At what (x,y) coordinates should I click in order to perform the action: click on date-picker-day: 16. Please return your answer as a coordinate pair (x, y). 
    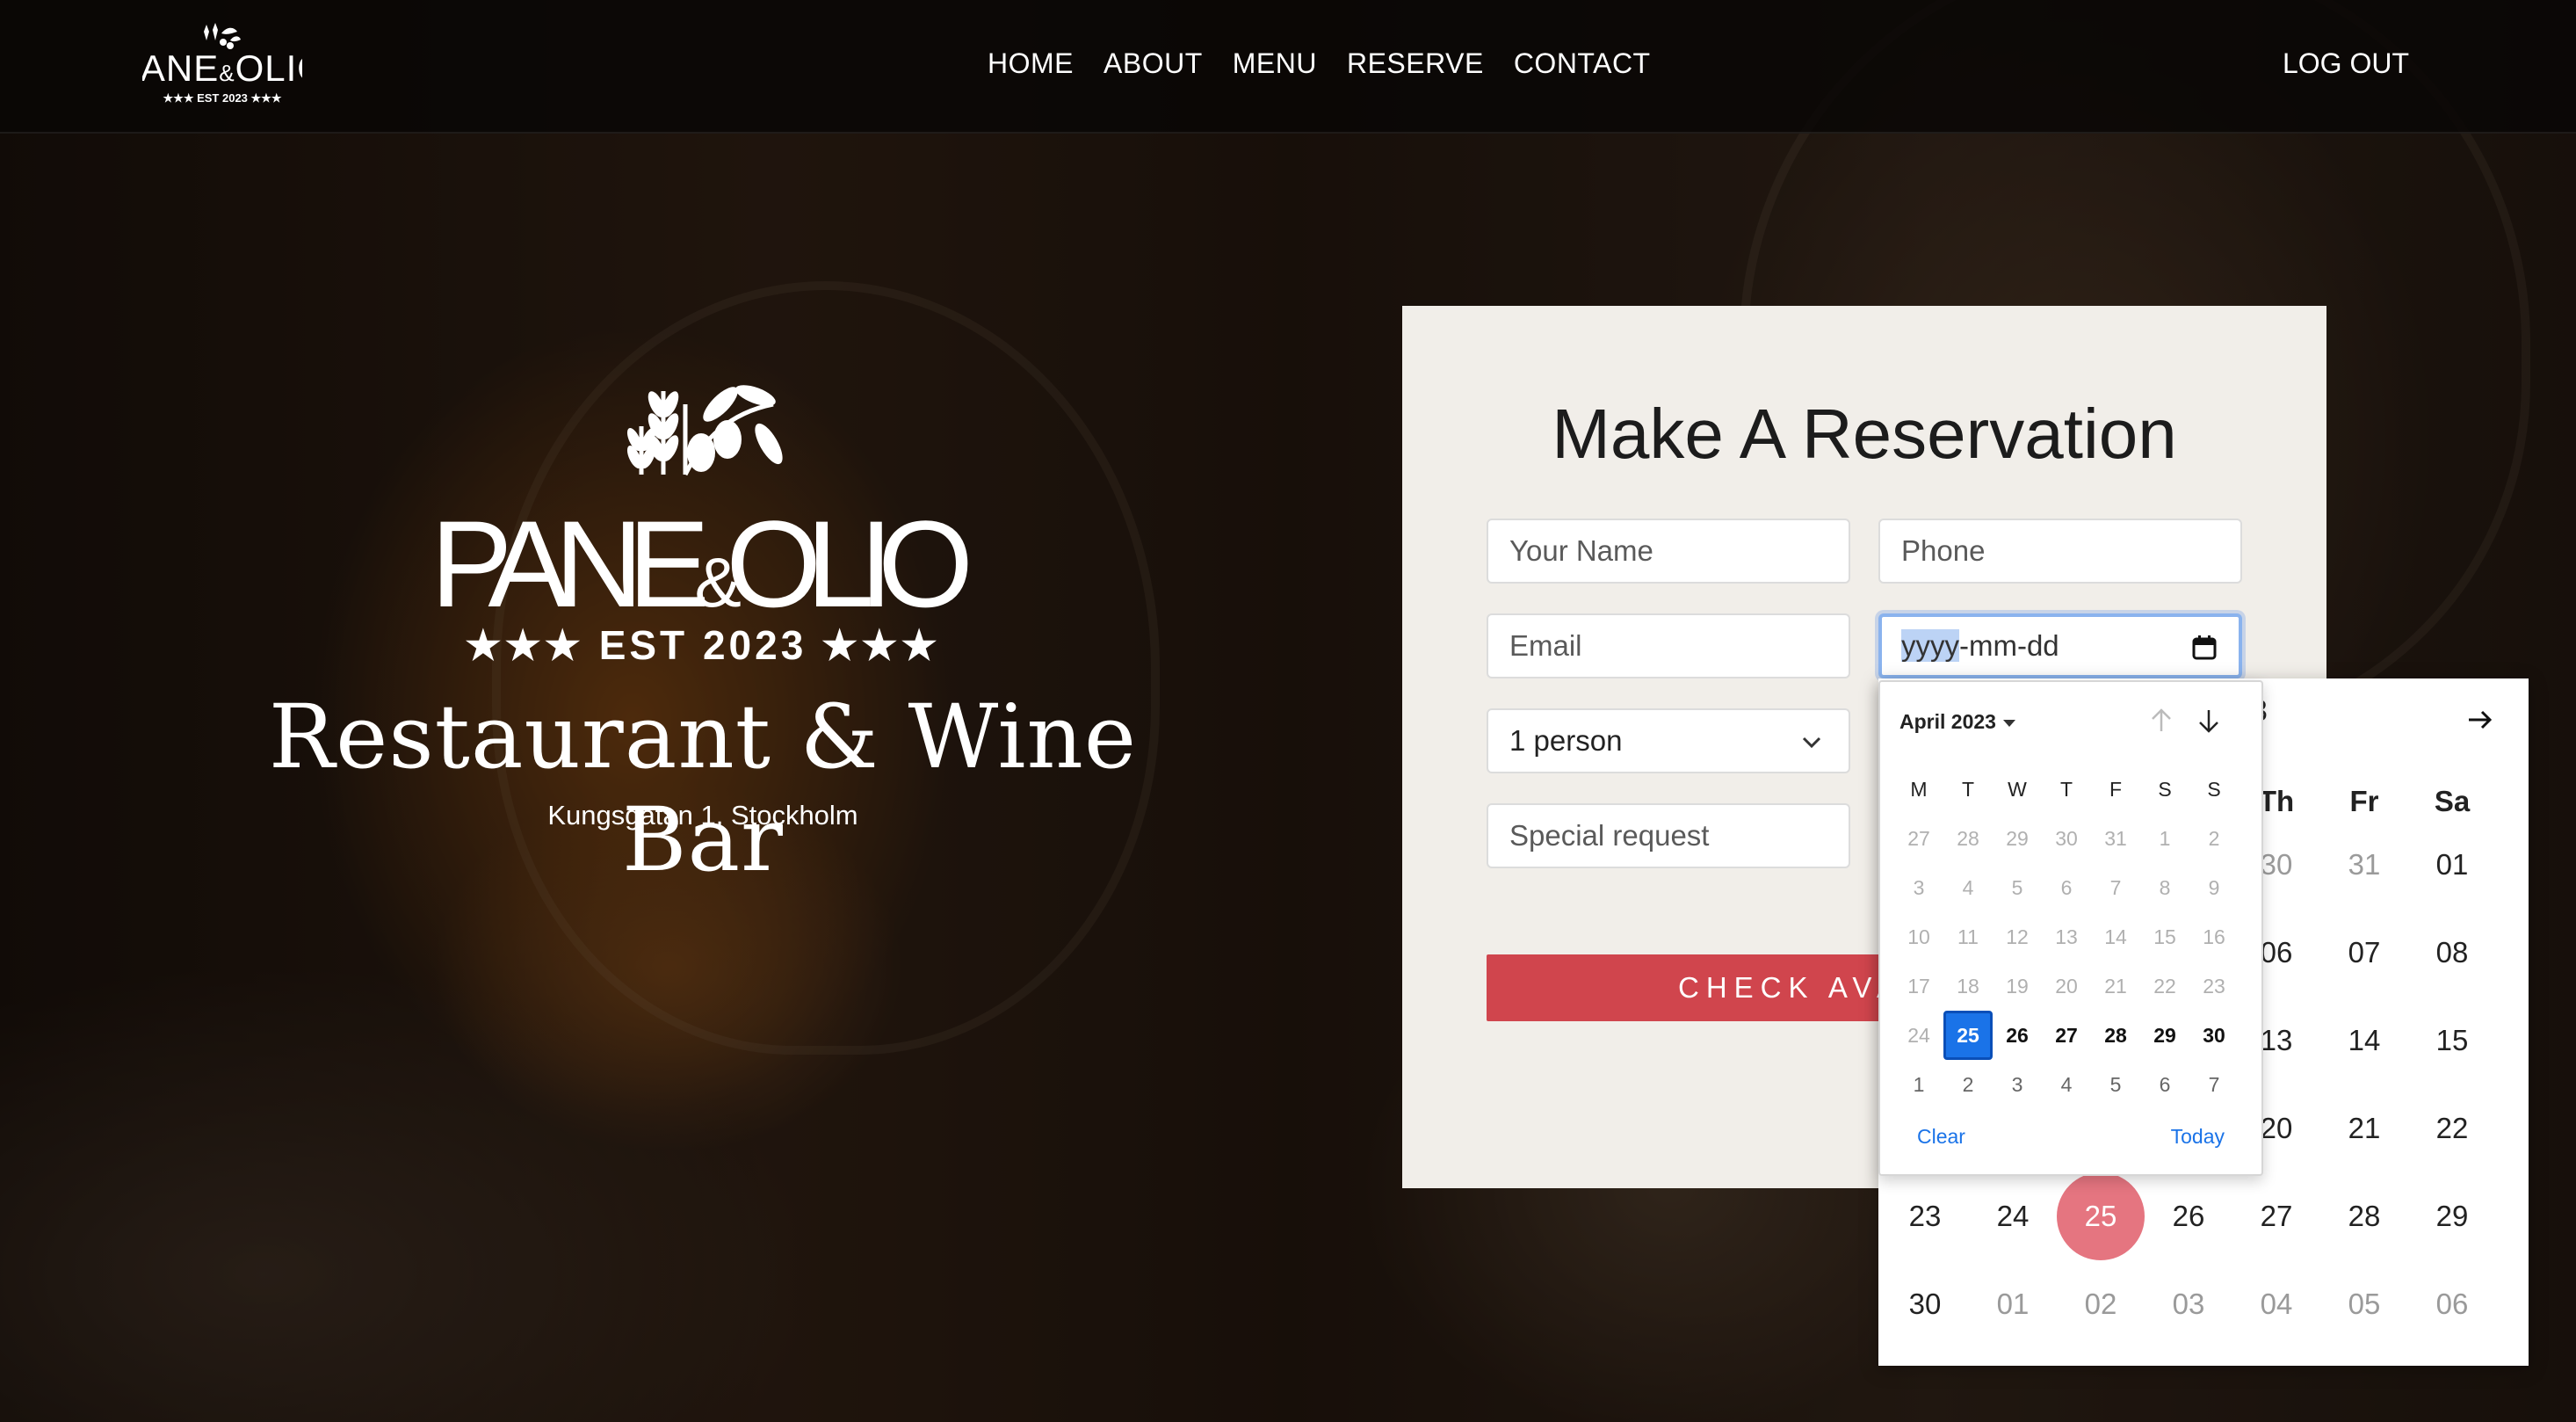
    Looking at the image, I should click on (2214, 936).